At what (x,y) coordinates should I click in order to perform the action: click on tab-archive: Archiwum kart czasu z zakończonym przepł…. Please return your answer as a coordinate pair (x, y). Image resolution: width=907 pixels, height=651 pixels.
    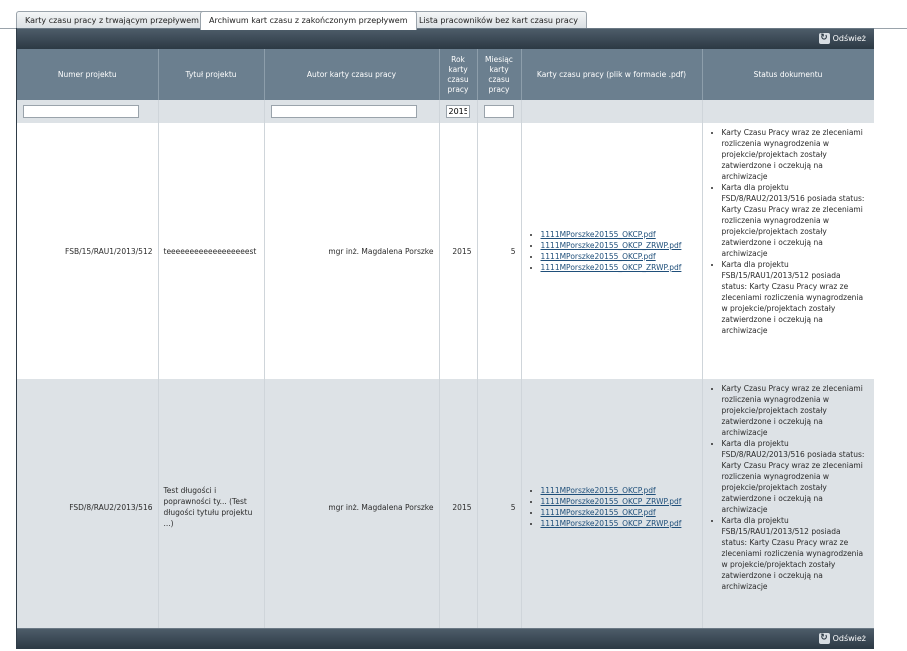
    Looking at the image, I should click on (308, 20).